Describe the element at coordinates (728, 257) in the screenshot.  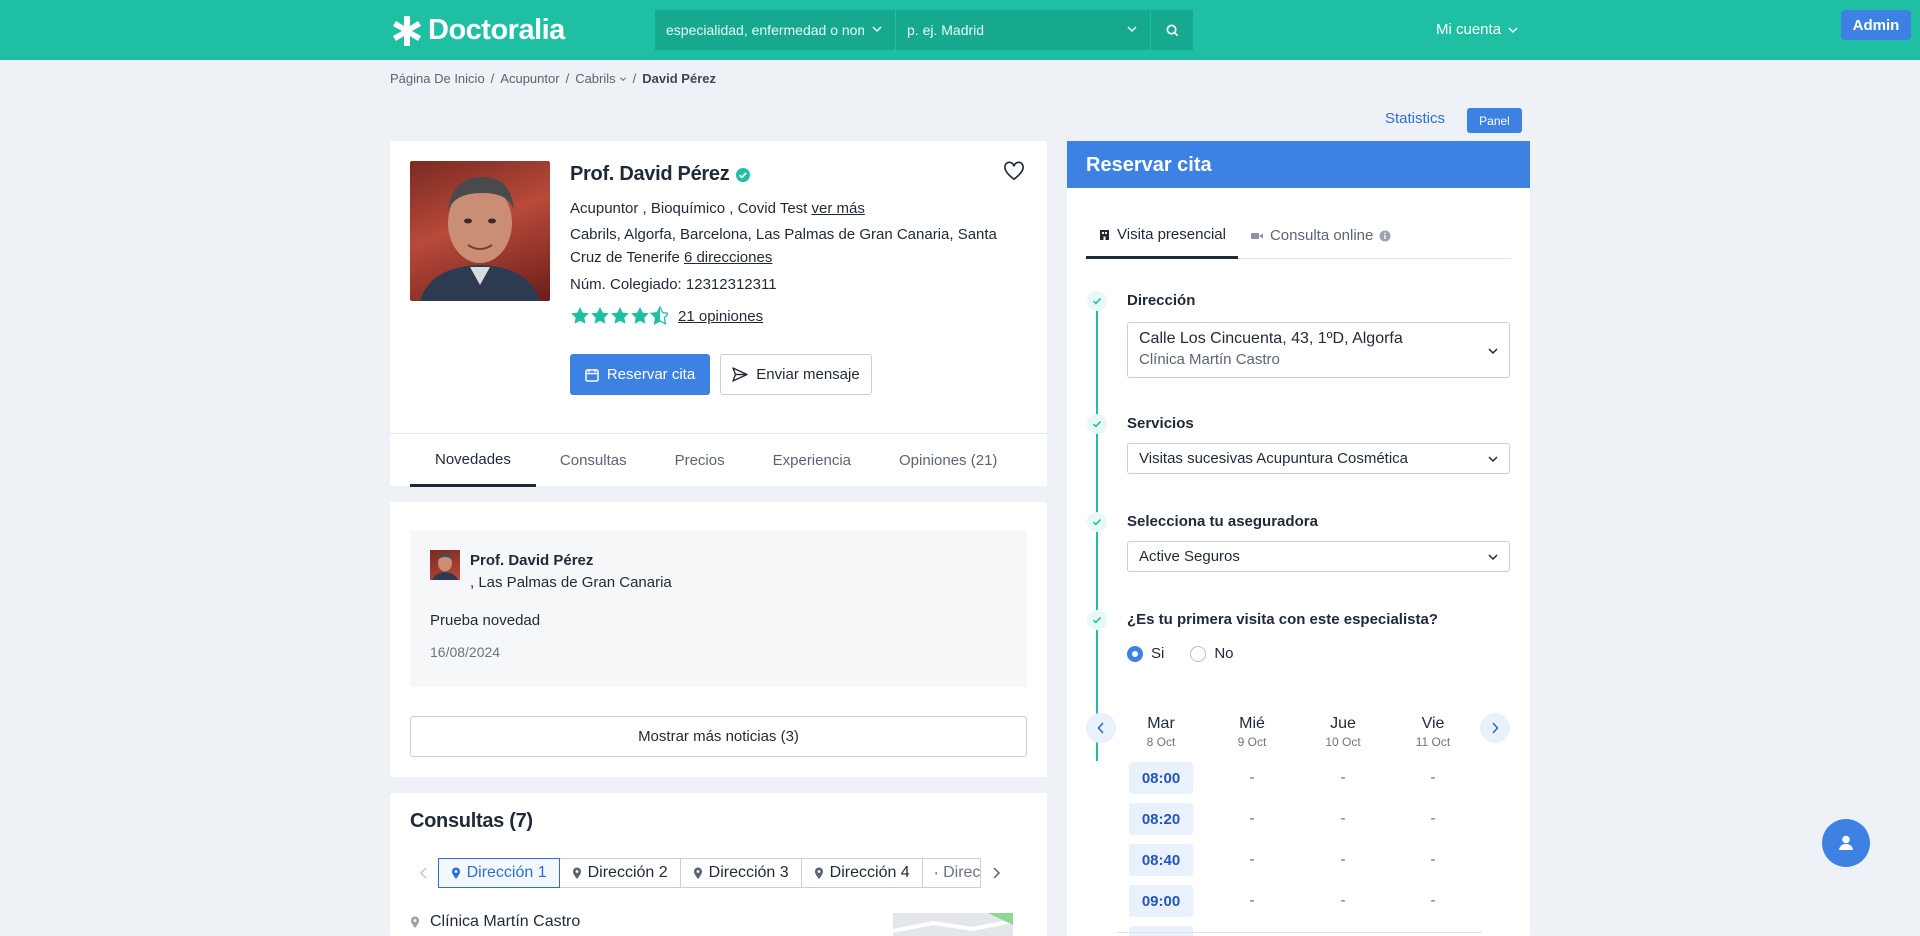
I see `addresses-link: 6 direcciones` at that location.